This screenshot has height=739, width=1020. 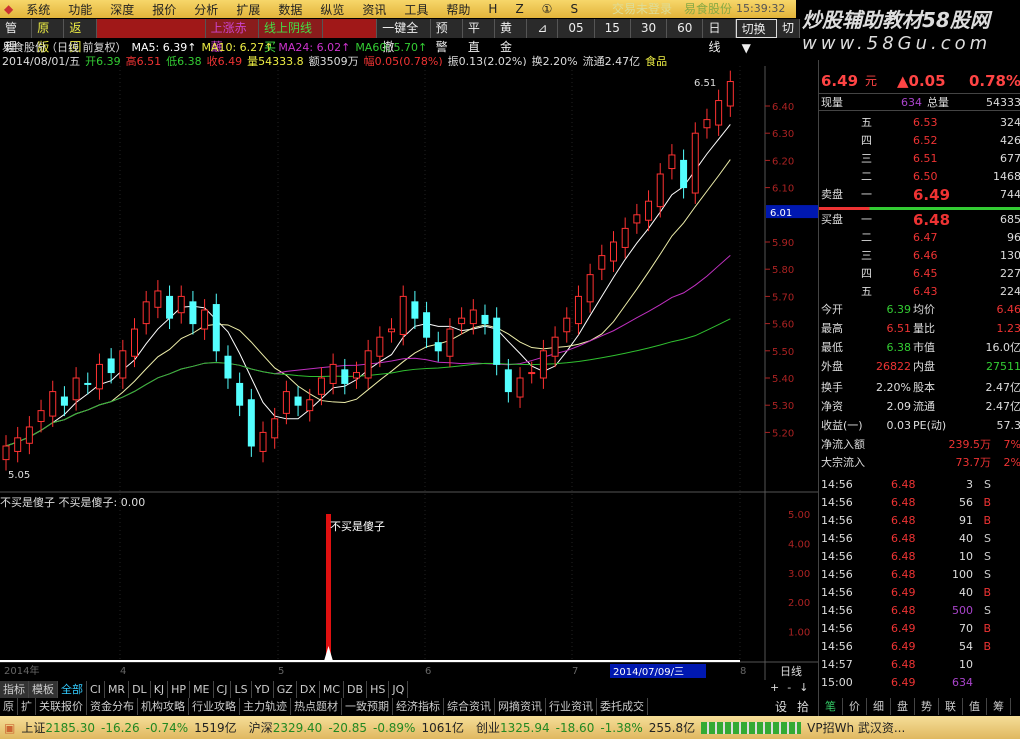 What do you see at coordinates (374, 9) in the screenshot?
I see `menu-news: 资讯` at bounding box center [374, 9].